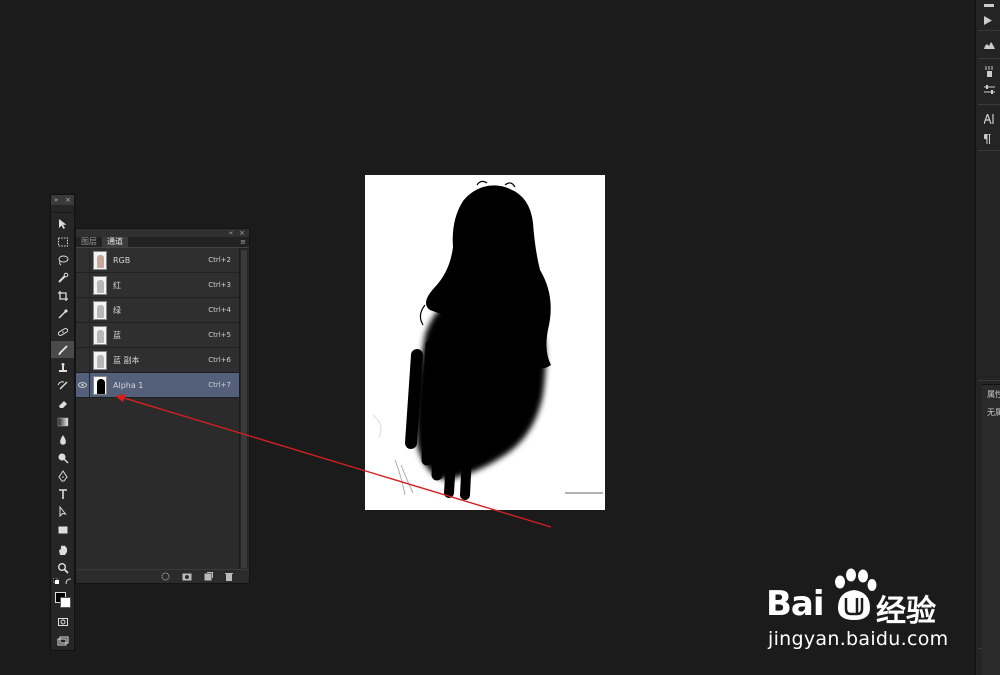 The height and width of the screenshot is (675, 1000). What do you see at coordinates (62, 209) in the screenshot?
I see `tools-grip` at bounding box center [62, 209].